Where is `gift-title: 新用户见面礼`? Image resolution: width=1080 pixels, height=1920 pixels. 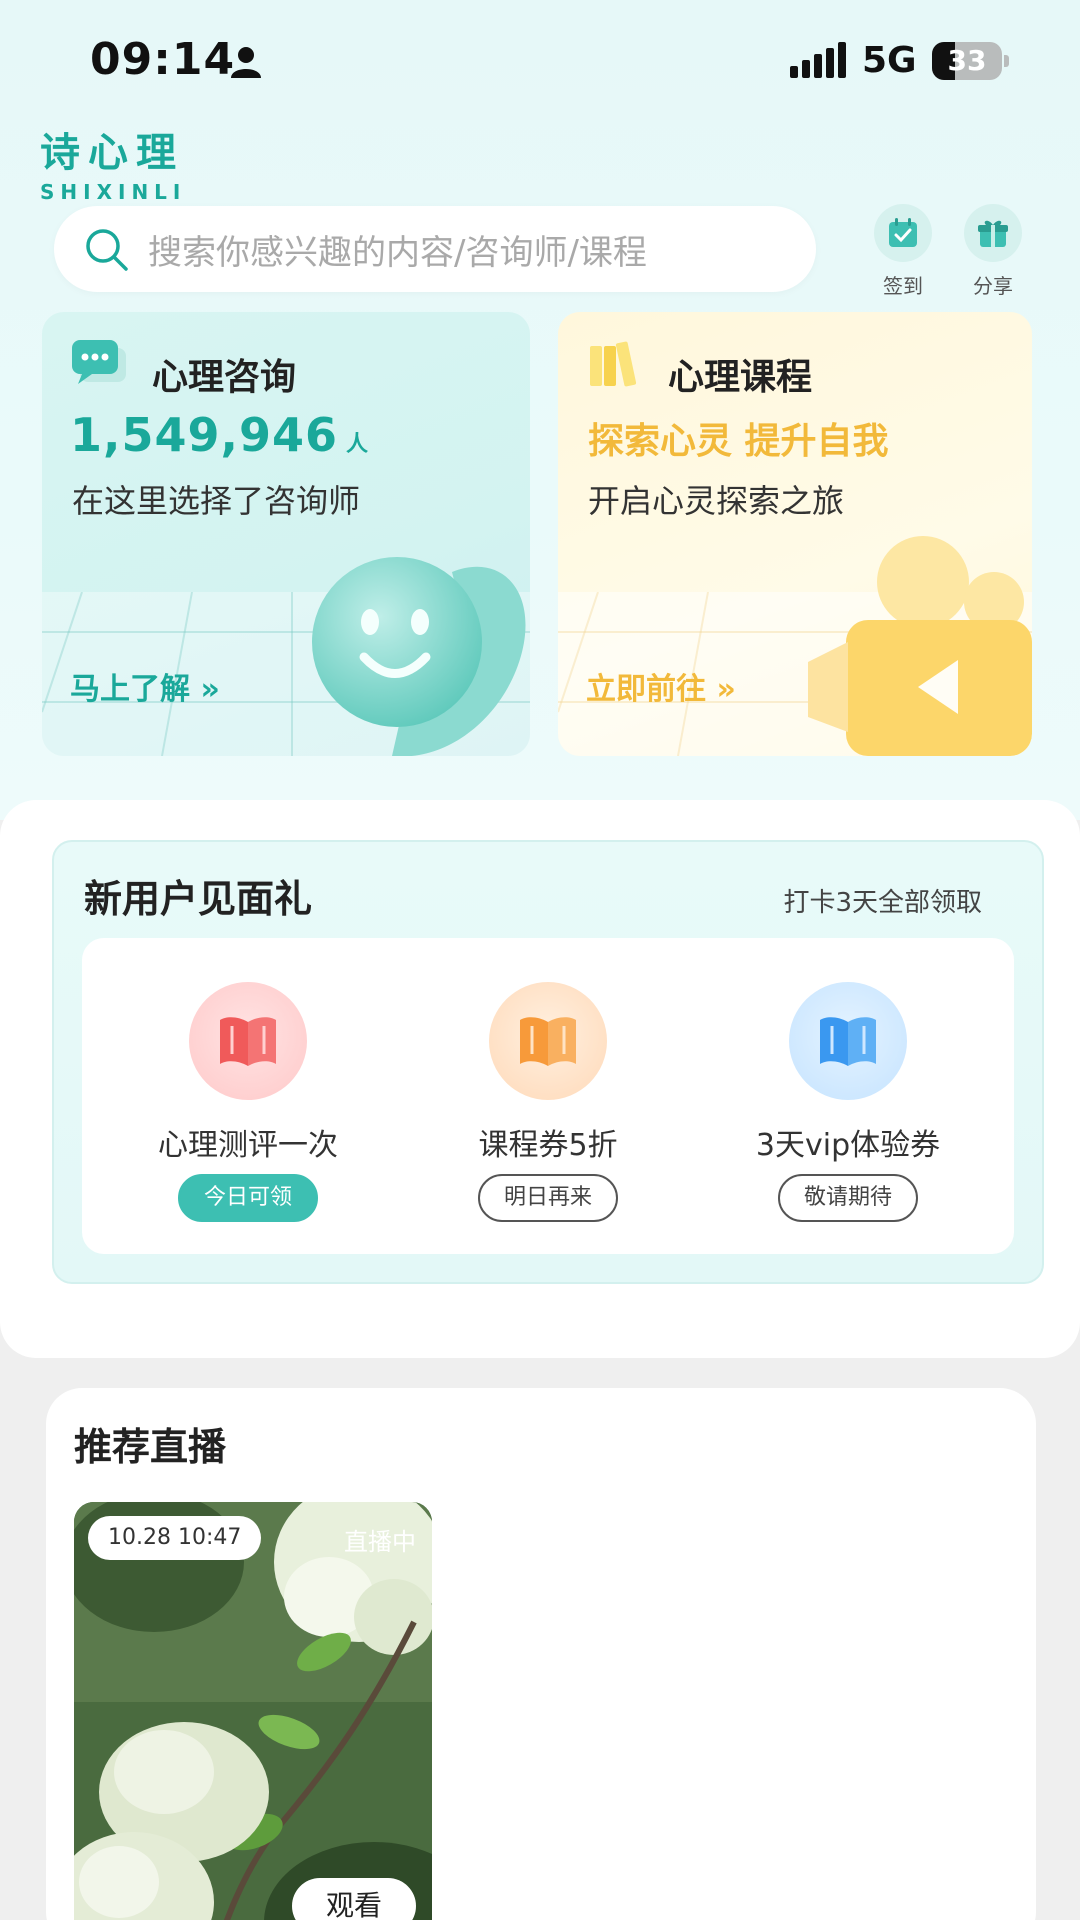
gift-title: 新用户见面礼 is located at coordinates (198, 899).